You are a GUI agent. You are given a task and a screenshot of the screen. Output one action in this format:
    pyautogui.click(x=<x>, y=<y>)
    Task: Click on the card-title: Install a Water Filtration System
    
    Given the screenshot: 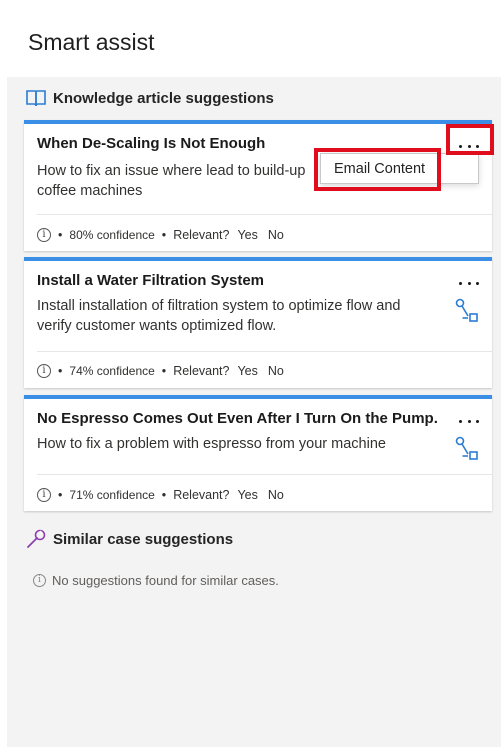 What is the action you would take?
    pyautogui.click(x=150, y=280)
    